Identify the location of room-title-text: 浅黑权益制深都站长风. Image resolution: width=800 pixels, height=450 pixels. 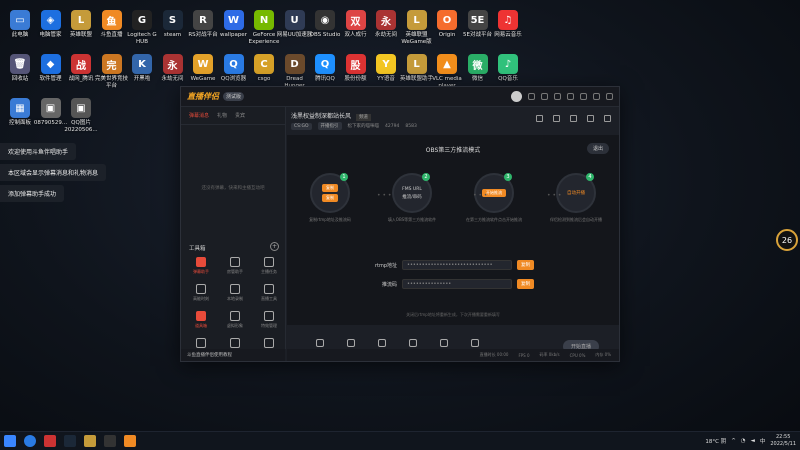
(321, 116).